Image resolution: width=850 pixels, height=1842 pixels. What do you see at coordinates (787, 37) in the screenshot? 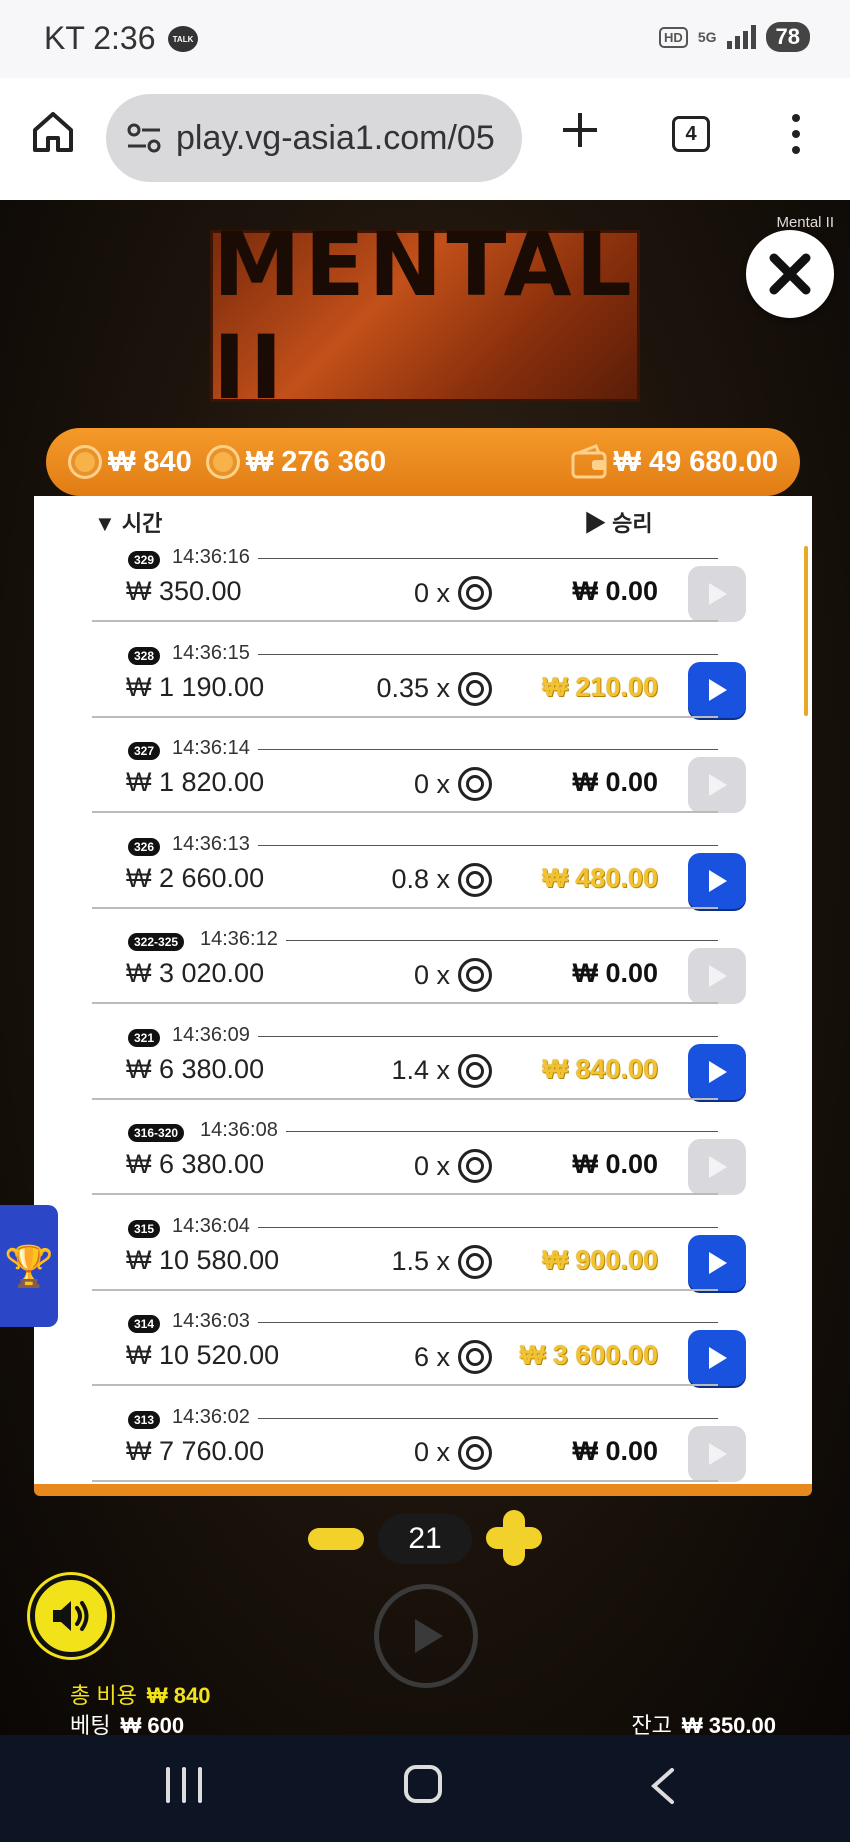
I see `battery-icon: 78` at bounding box center [787, 37].